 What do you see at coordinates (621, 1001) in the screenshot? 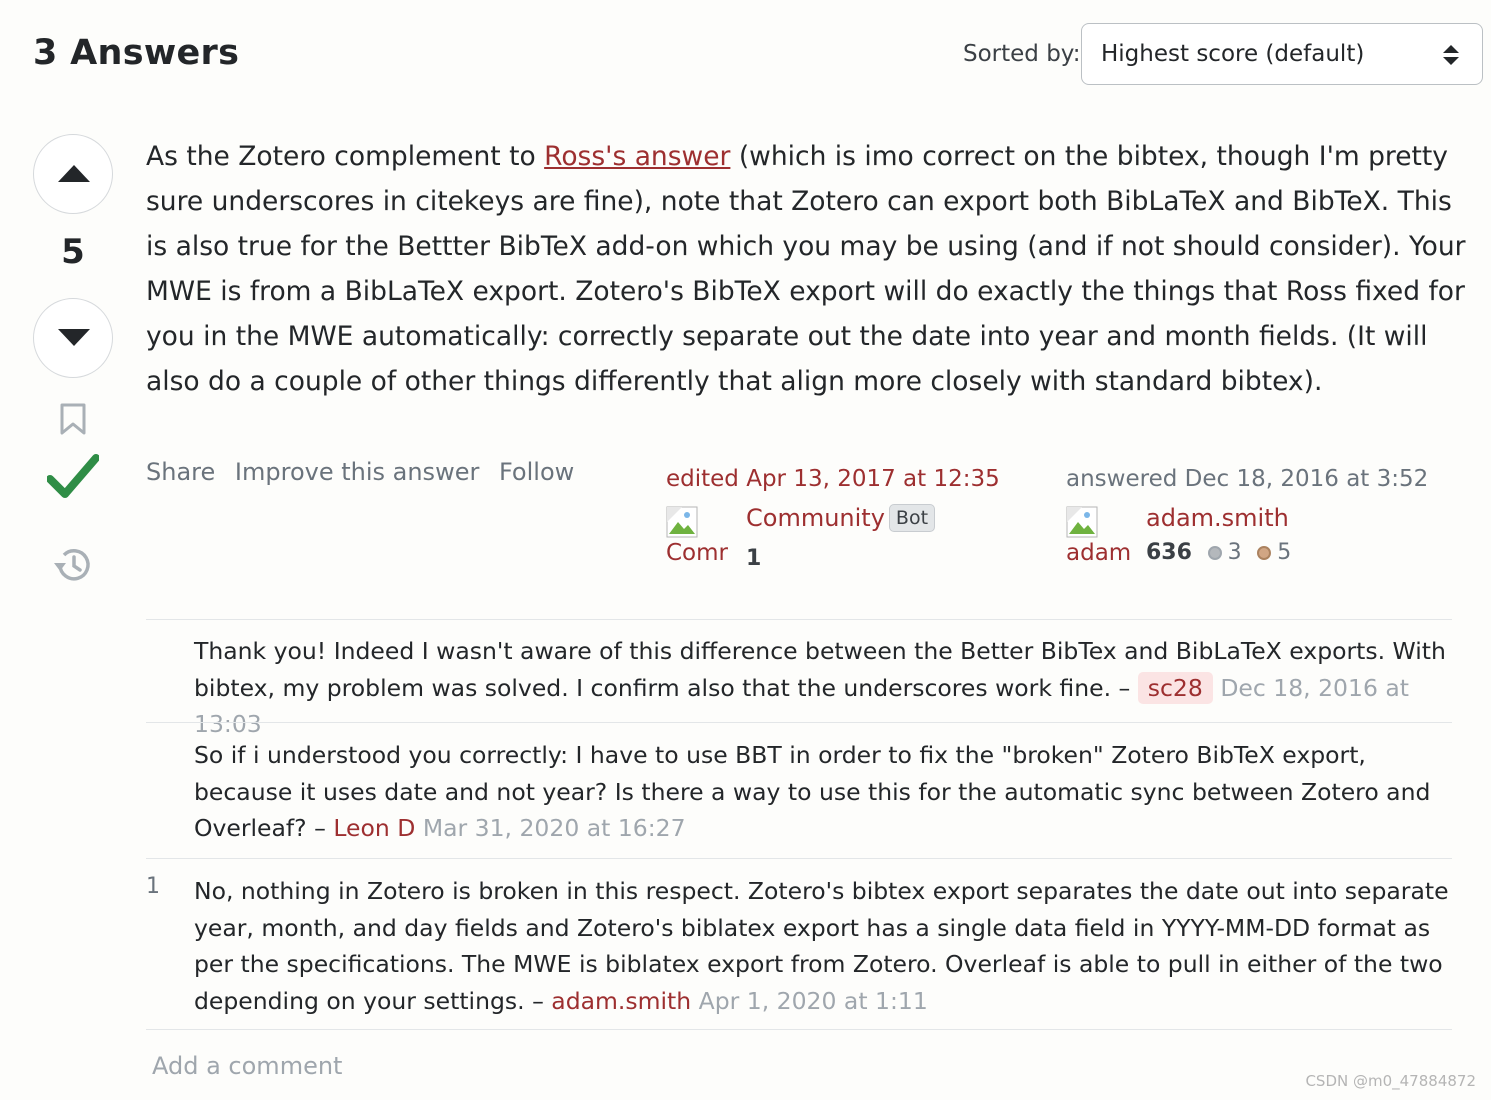
I see `comment-user-link: adam.smith` at bounding box center [621, 1001].